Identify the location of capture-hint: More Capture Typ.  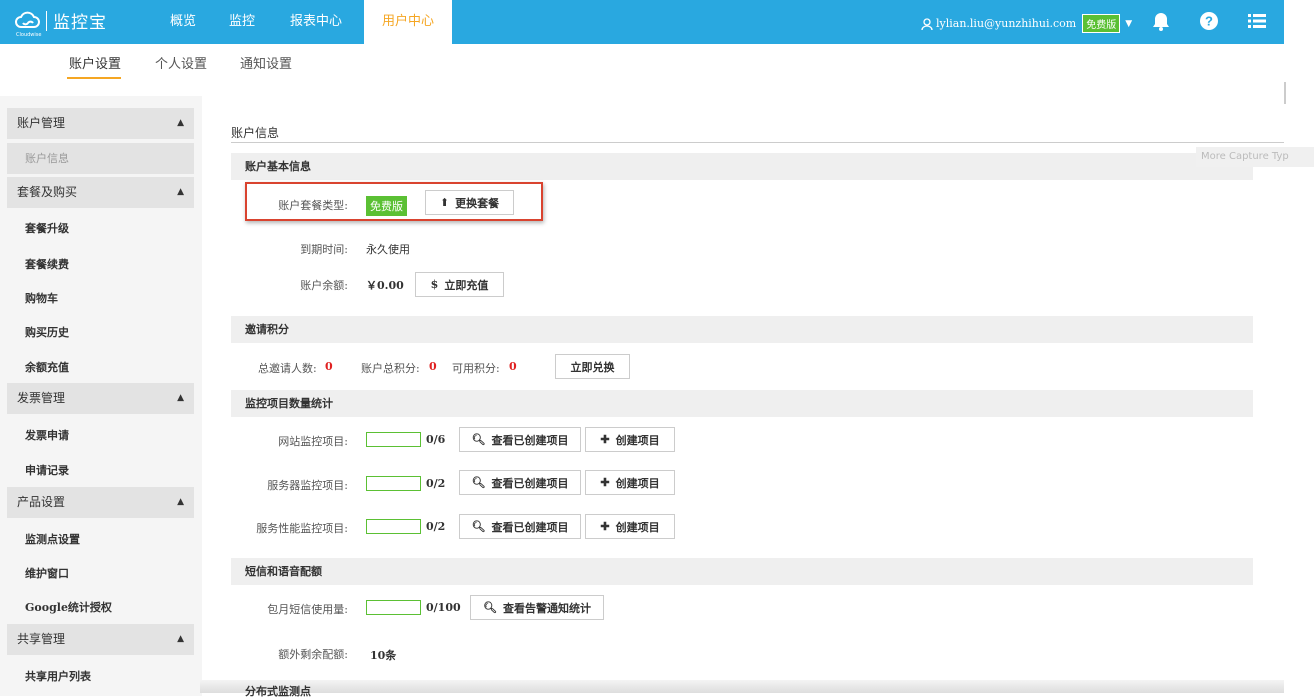
(1255, 157).